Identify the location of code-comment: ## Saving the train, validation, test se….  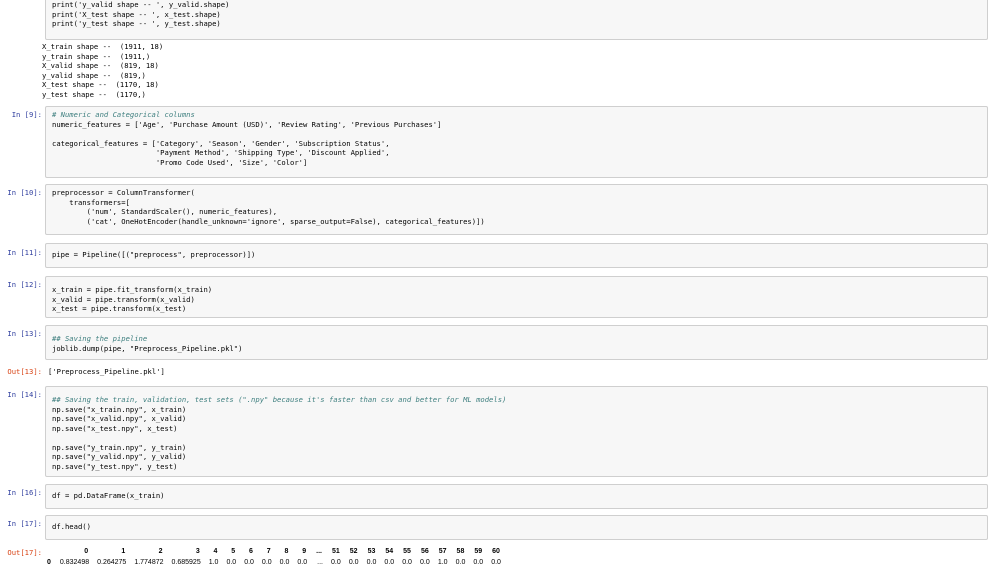
(279, 399).